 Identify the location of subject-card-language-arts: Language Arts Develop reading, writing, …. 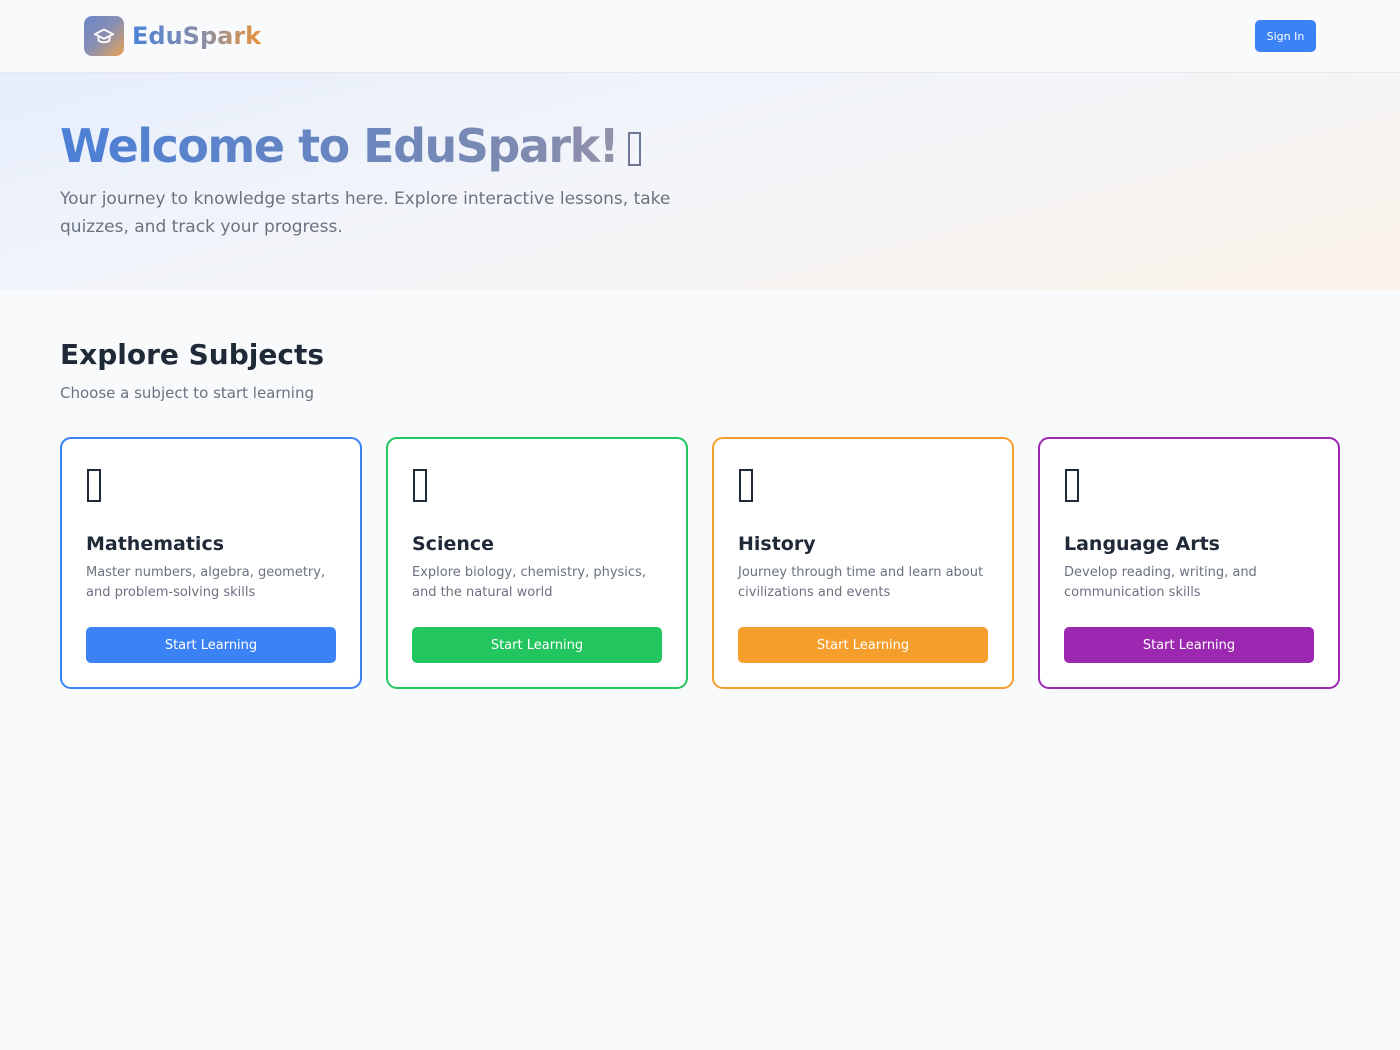
(1189, 563).